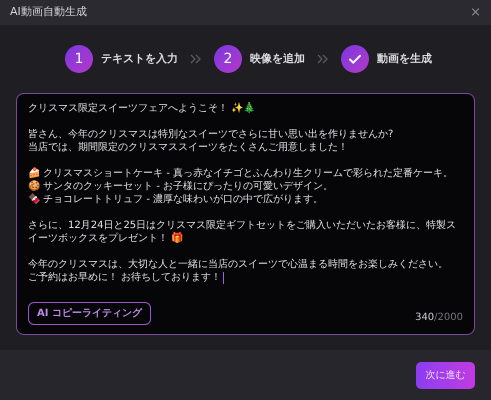 The width and height of the screenshot is (491, 400). What do you see at coordinates (142, 108) in the screenshot?
I see `text-line: クリスマス限定スイーツフェアへようこそ！ ✨🎄` at bounding box center [142, 108].